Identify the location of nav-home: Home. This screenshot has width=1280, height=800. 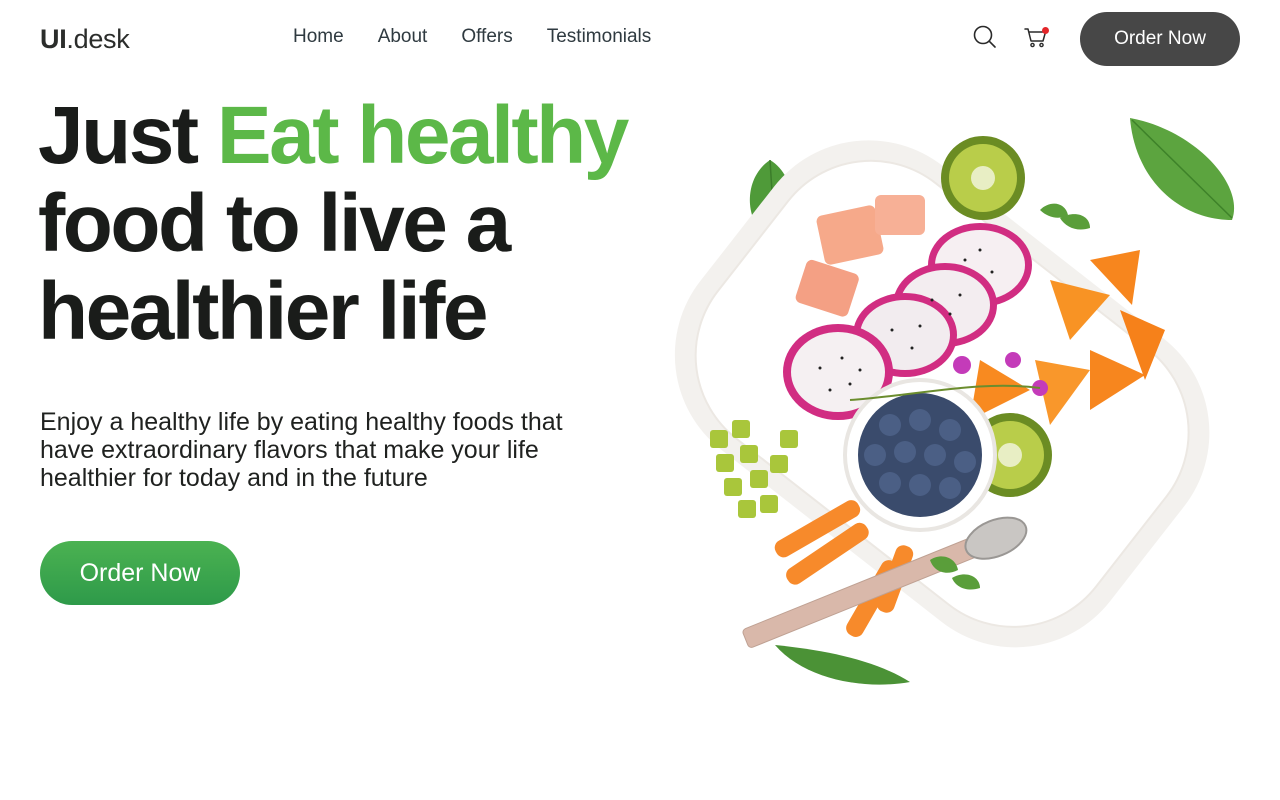
(318, 37).